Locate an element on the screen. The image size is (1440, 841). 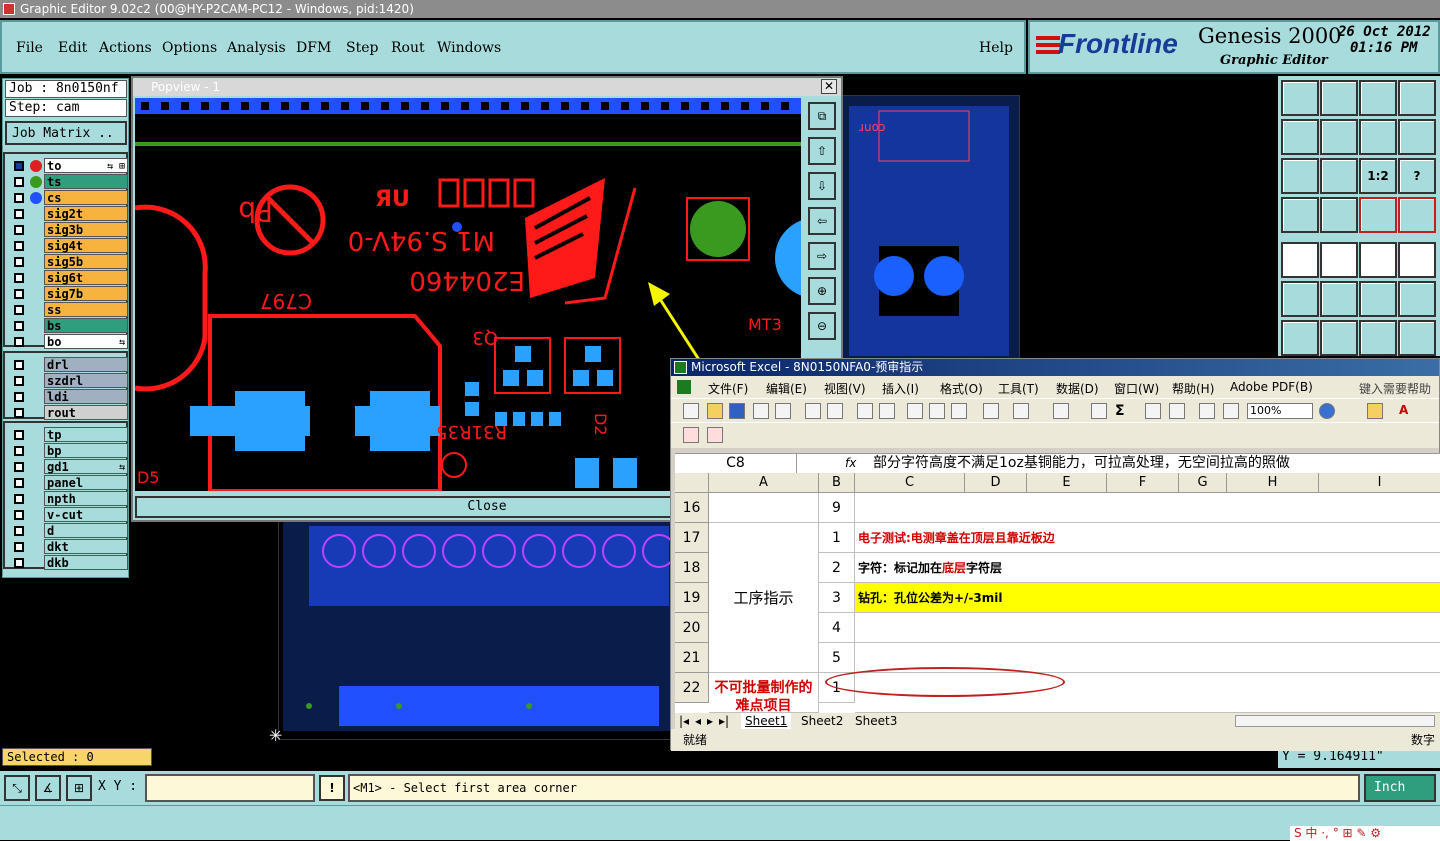
menu-edit: Edit is located at coordinates (72, 48).